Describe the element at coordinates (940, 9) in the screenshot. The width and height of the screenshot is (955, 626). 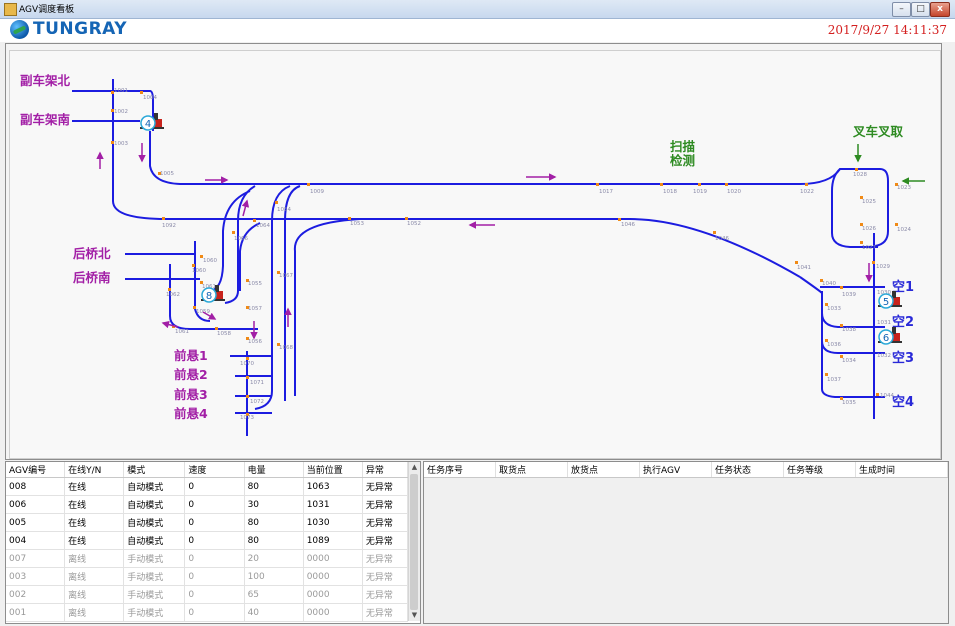
I see `close-button: x` at that location.